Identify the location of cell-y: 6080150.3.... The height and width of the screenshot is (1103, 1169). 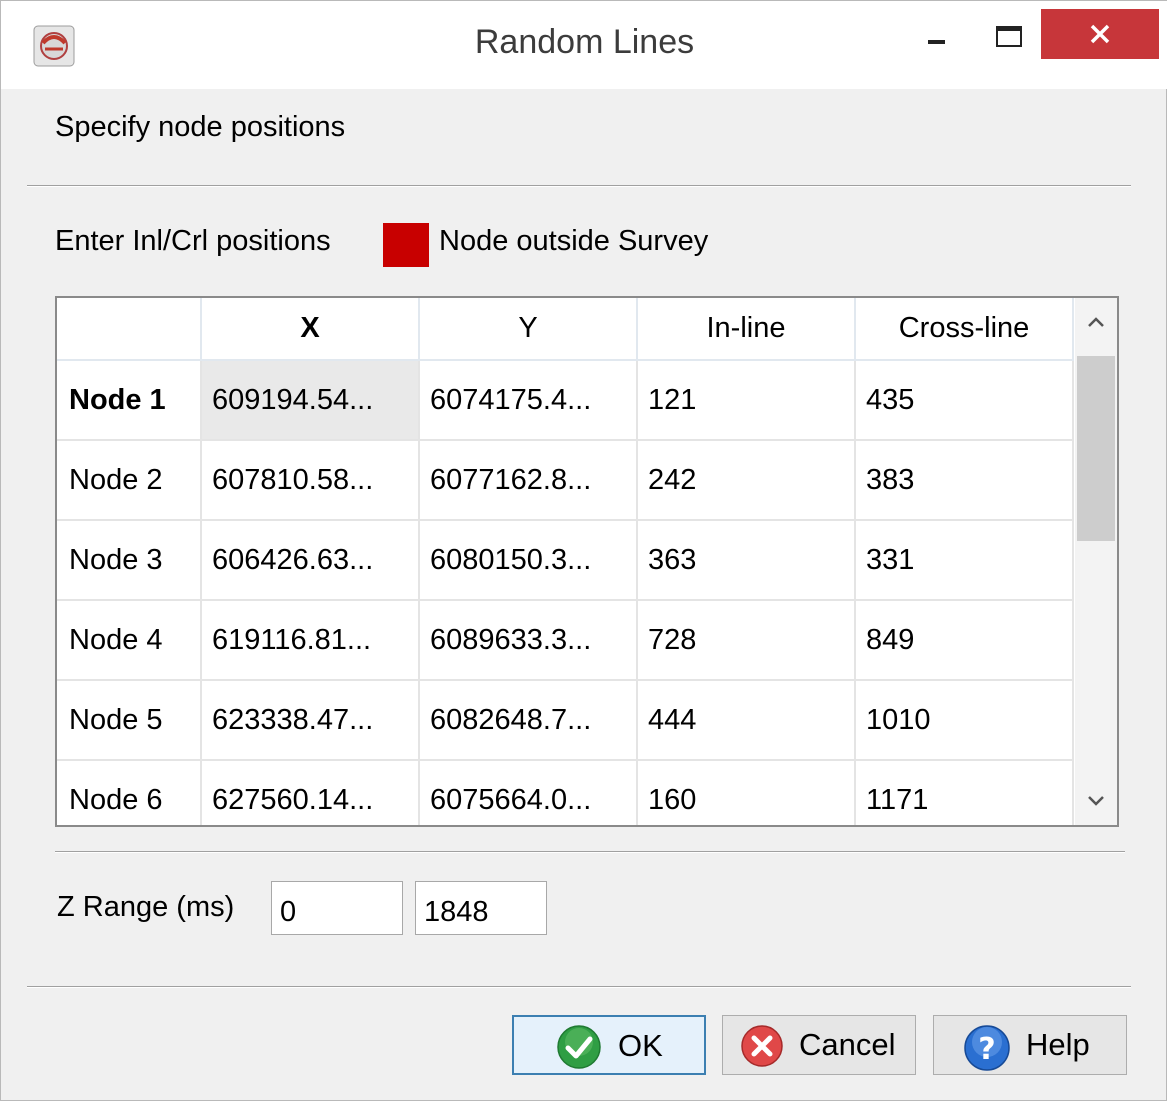
(528, 560).